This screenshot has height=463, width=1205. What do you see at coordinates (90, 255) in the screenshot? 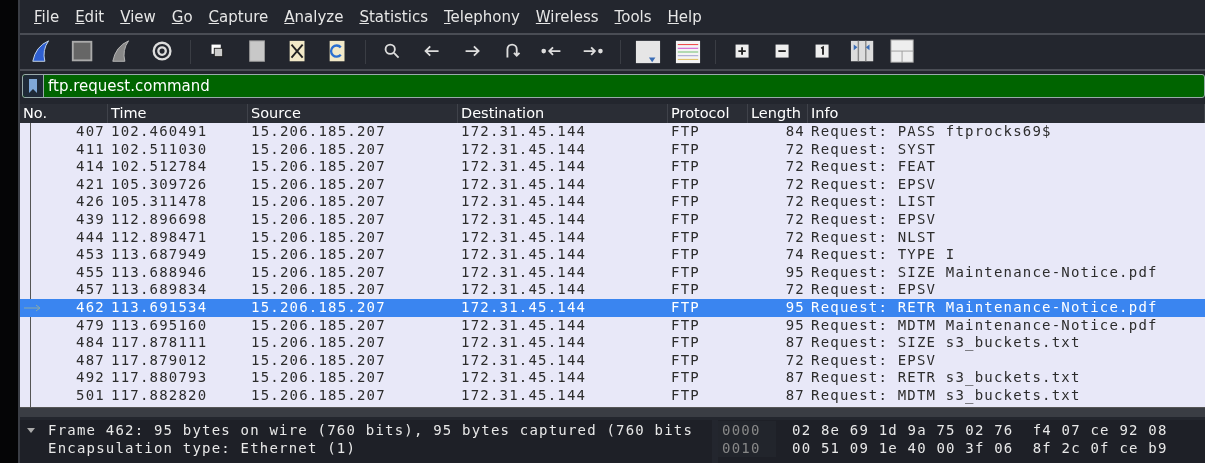
I see `table-cell-text: 453` at bounding box center [90, 255].